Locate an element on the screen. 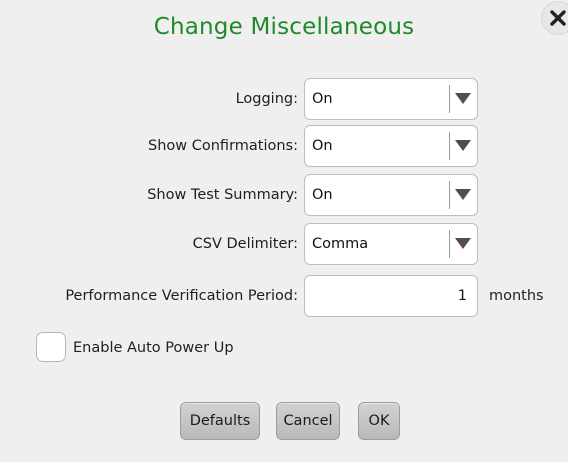  dialog-title: Change Miscellaneous is located at coordinates (284, 27).